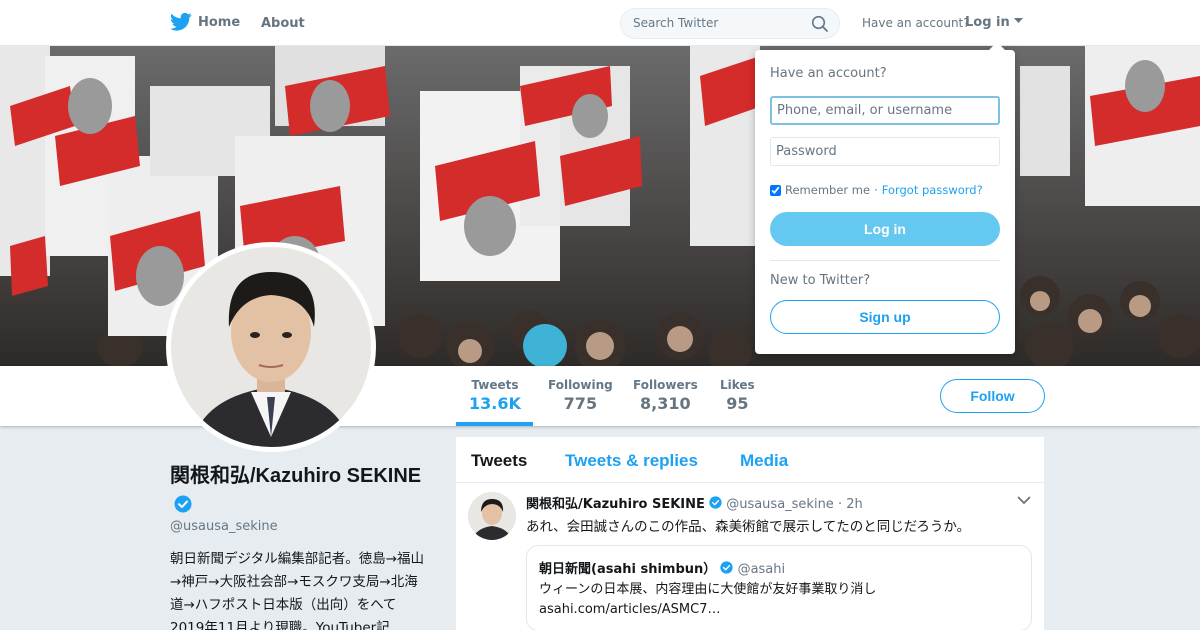 The height and width of the screenshot is (630, 1200). I want to click on dropdown-caret, so click(997, 46).